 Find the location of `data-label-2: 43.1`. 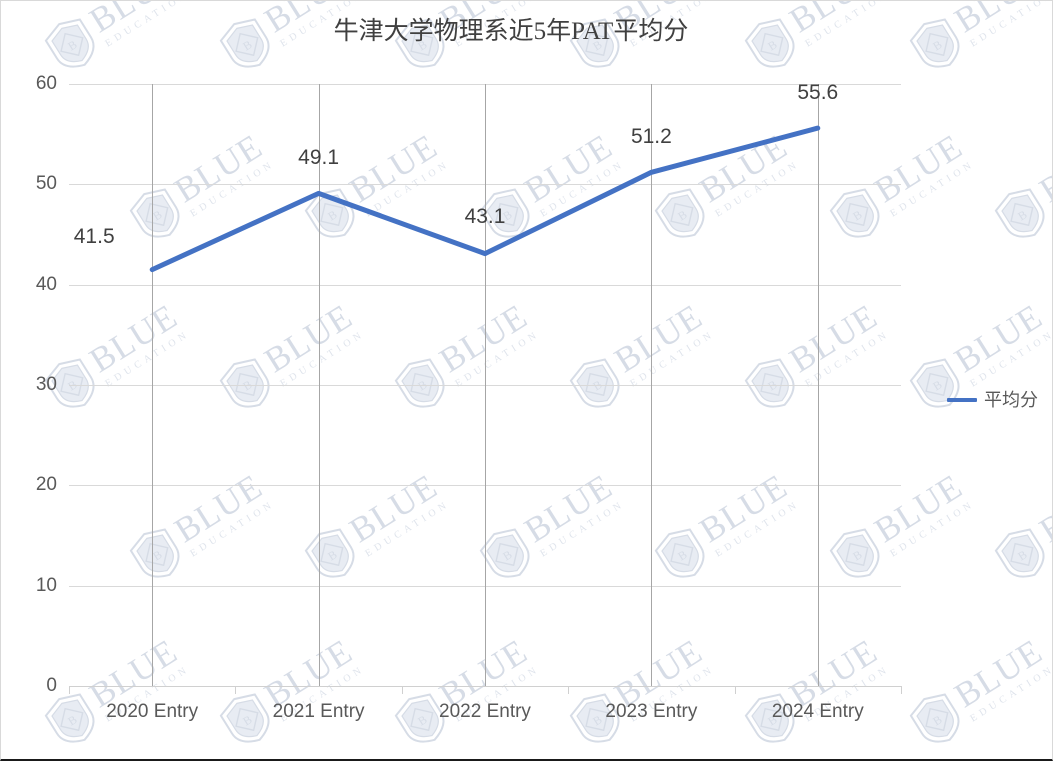

data-label-2: 43.1 is located at coordinates (485, 216).